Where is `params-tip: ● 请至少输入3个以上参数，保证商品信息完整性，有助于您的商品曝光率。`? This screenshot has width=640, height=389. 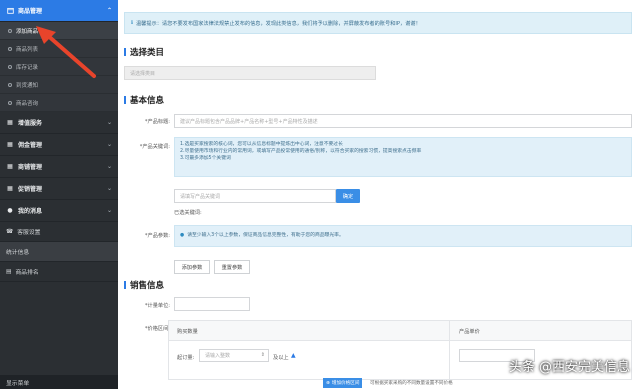
params-tip: ● 请至少输入3个以上参数，保证商品信息完整性，有助于您的商品曝光率。 is located at coordinates (403, 236).